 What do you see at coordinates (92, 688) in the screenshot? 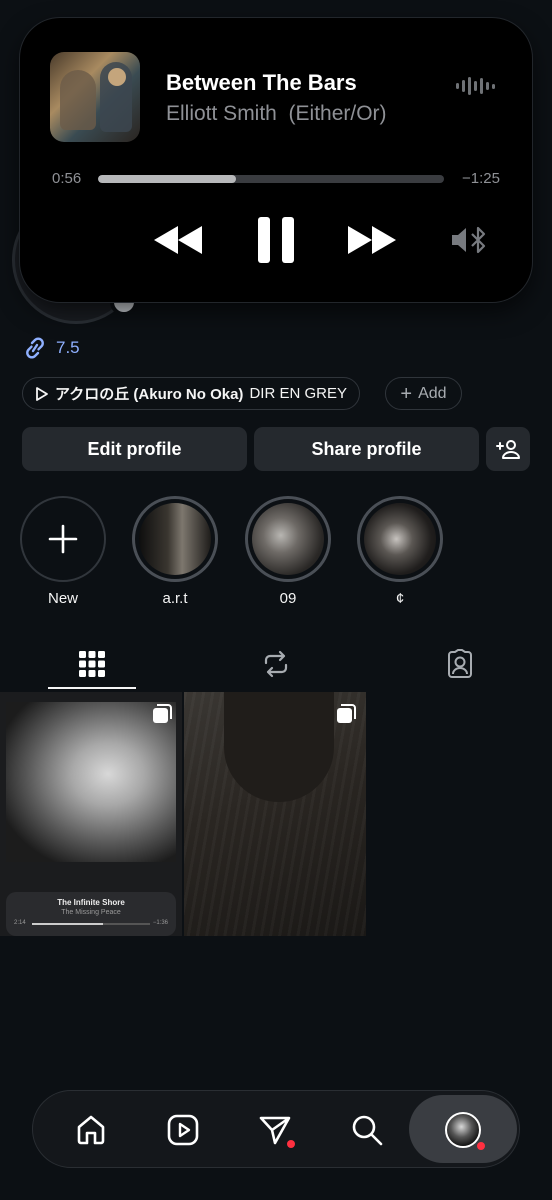
I see `active-tab-indicator` at bounding box center [92, 688].